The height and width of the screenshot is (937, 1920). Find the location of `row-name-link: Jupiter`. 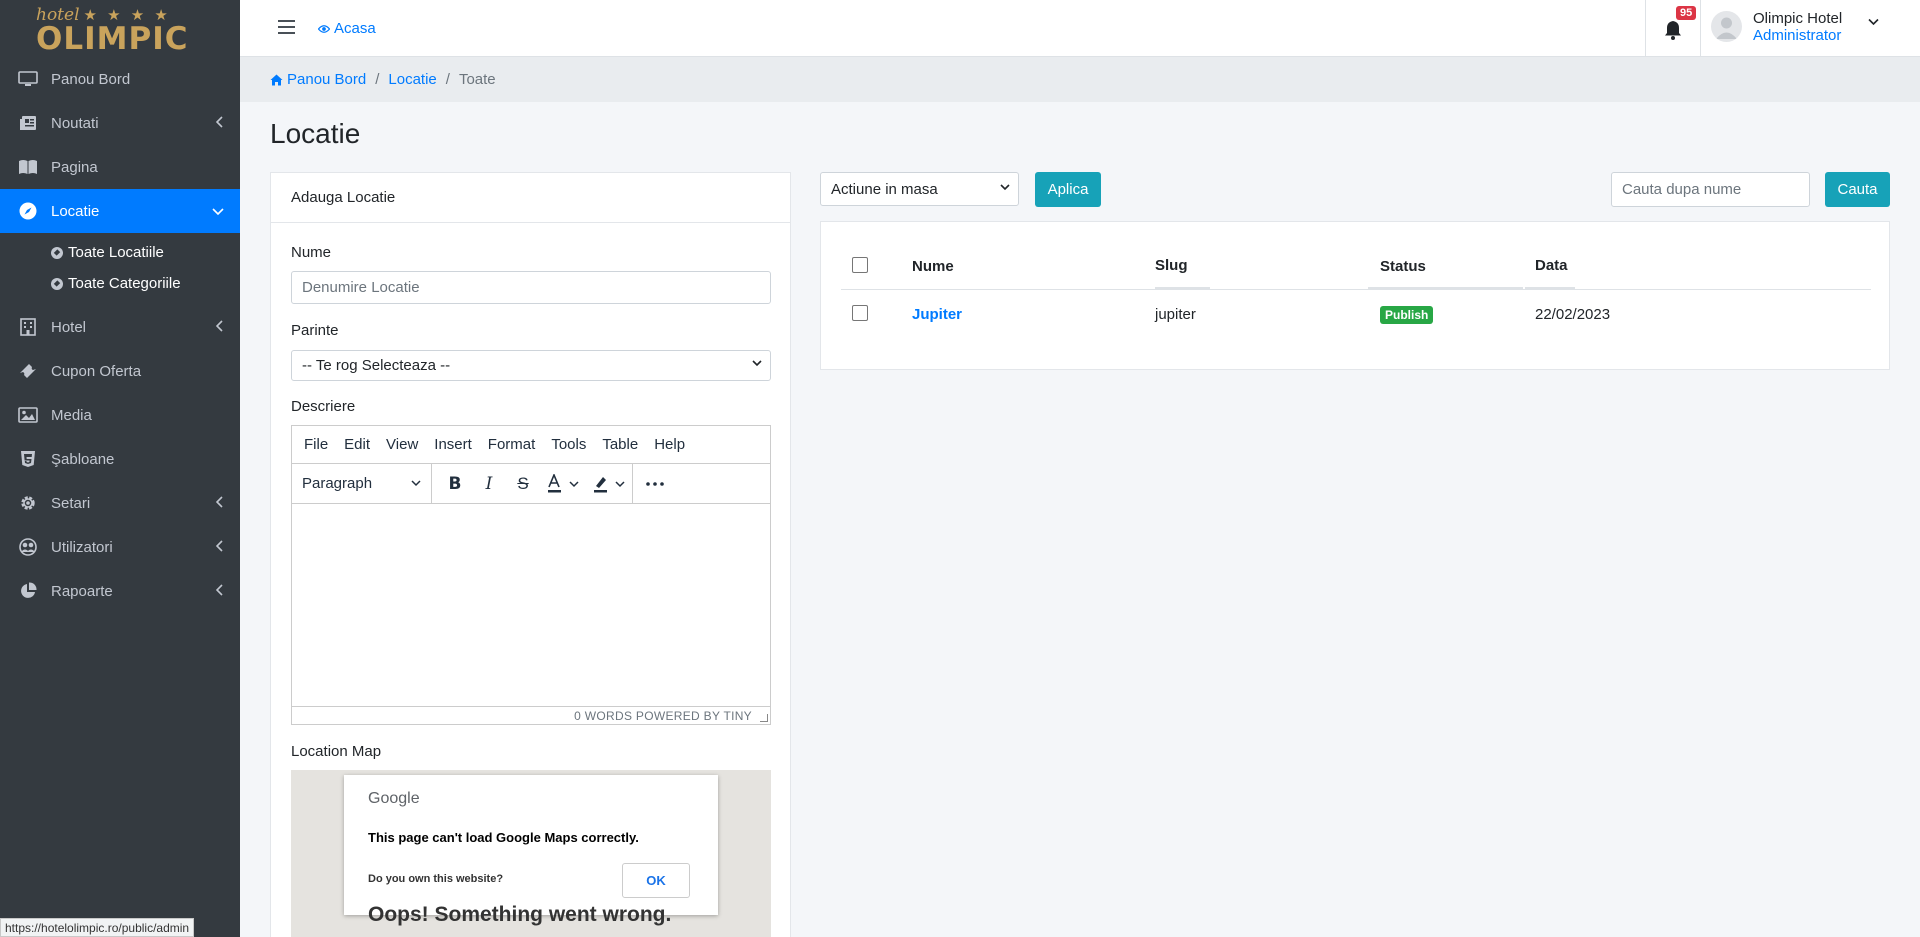

row-name-link: Jupiter is located at coordinates (937, 314).